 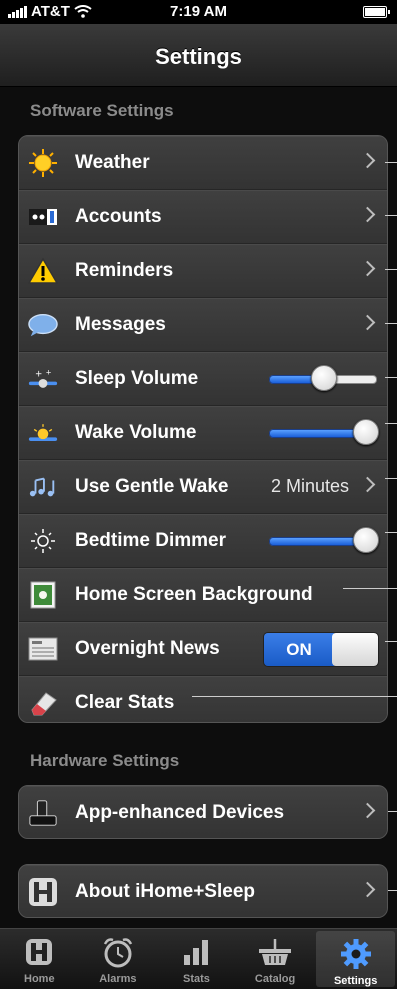 I want to click on row-messages: Messages, so click(x=203, y=324).